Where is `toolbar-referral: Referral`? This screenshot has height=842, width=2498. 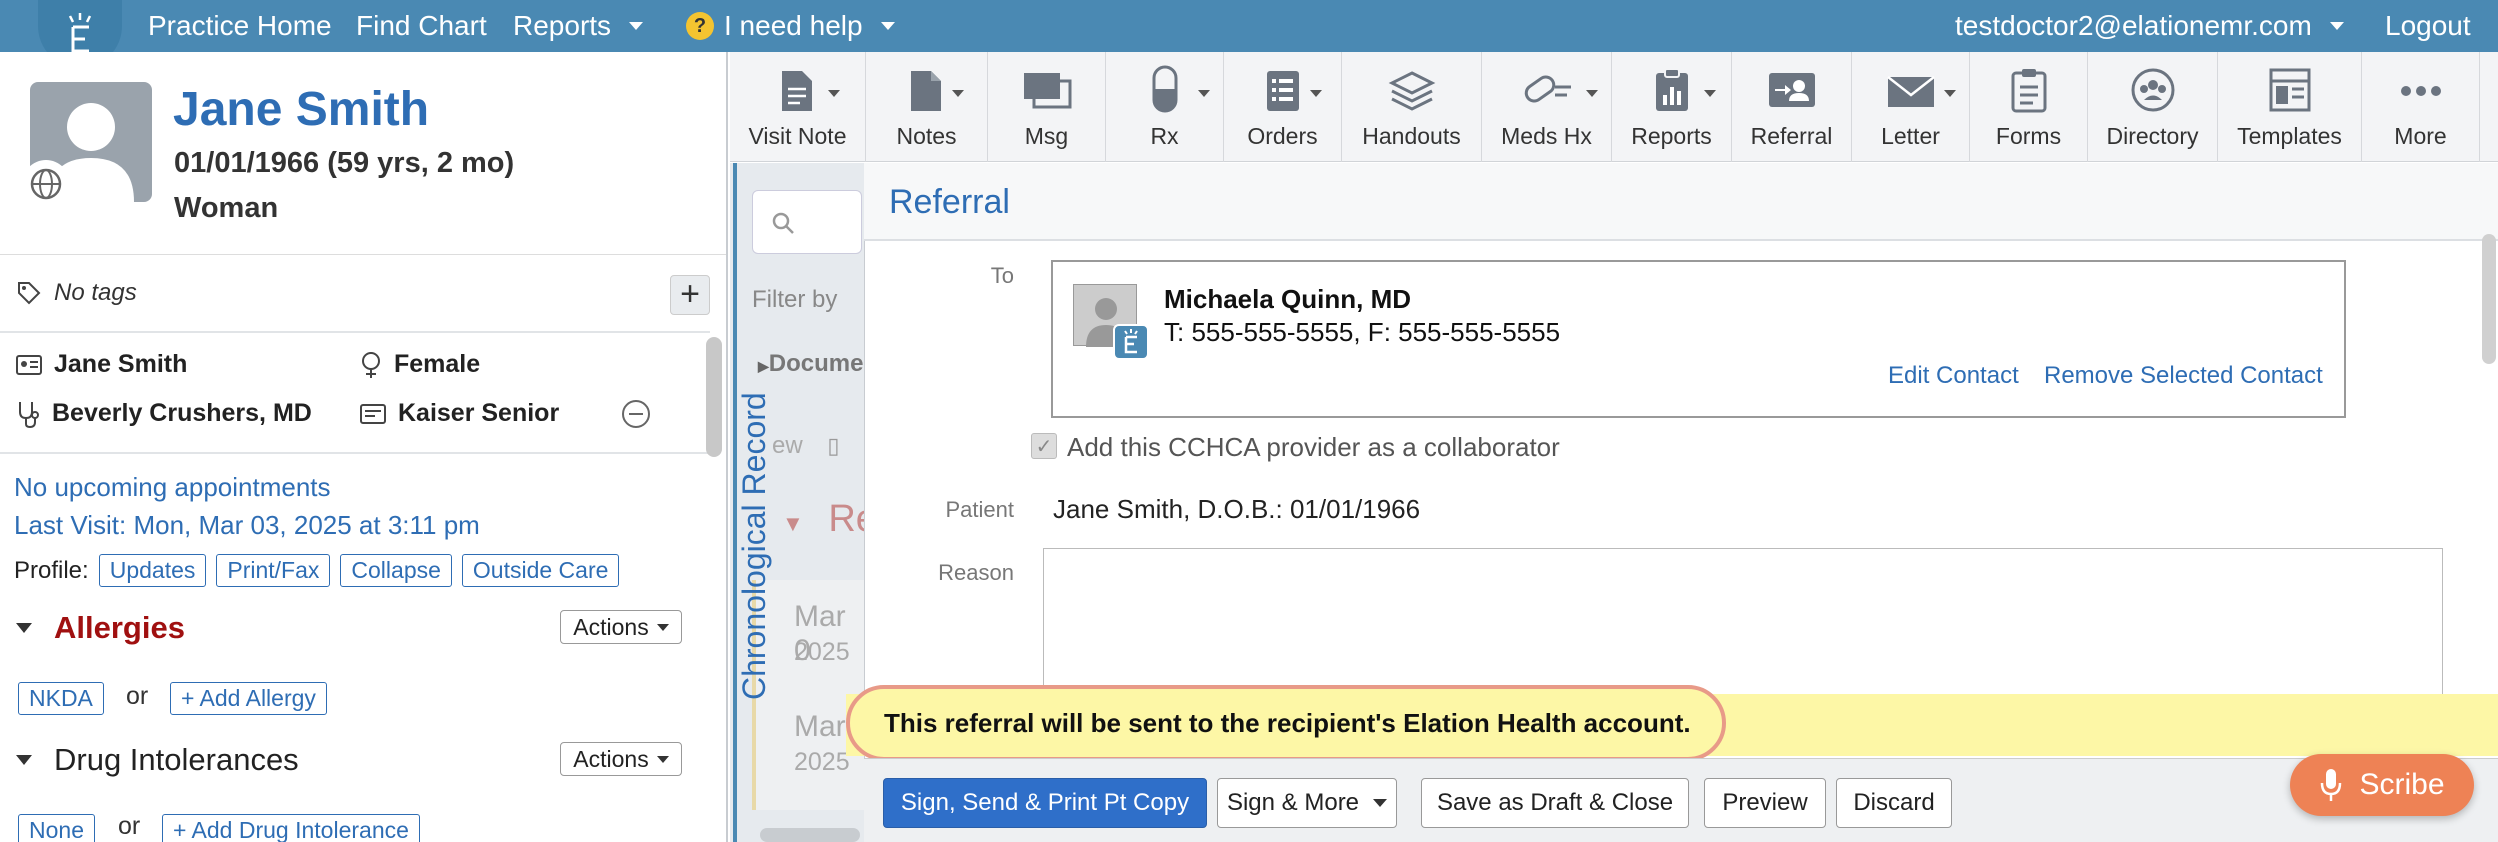 toolbar-referral: Referral is located at coordinates (1792, 107).